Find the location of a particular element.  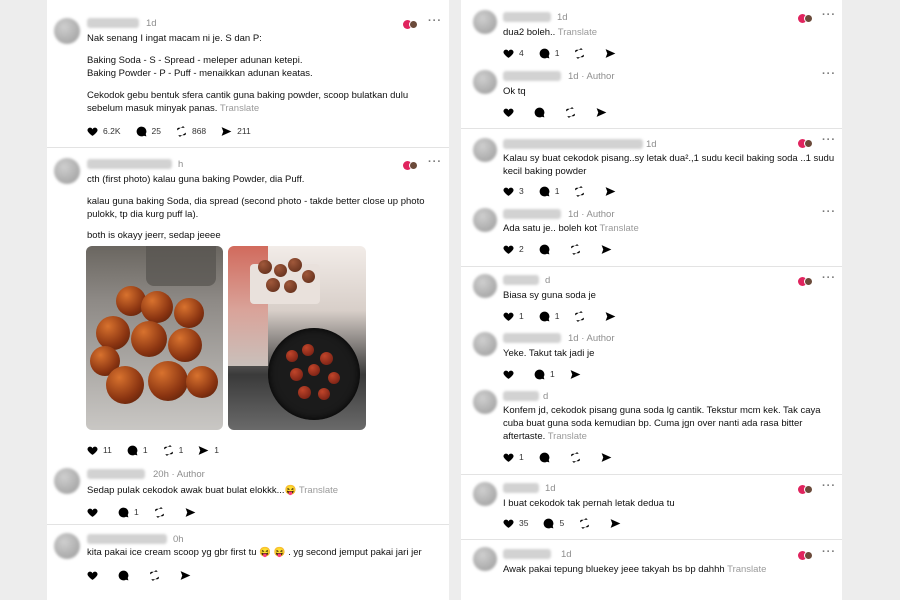

reply-button: 5 is located at coordinates (553, 523).